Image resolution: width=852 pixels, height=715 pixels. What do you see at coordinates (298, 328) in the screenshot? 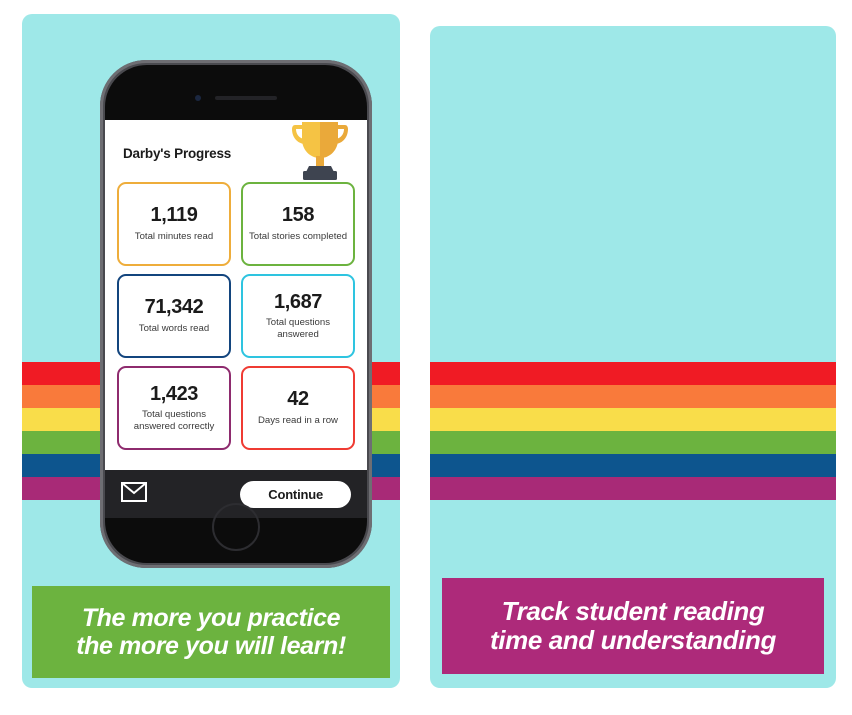
I see `stat-label: Total questions answered` at bounding box center [298, 328].